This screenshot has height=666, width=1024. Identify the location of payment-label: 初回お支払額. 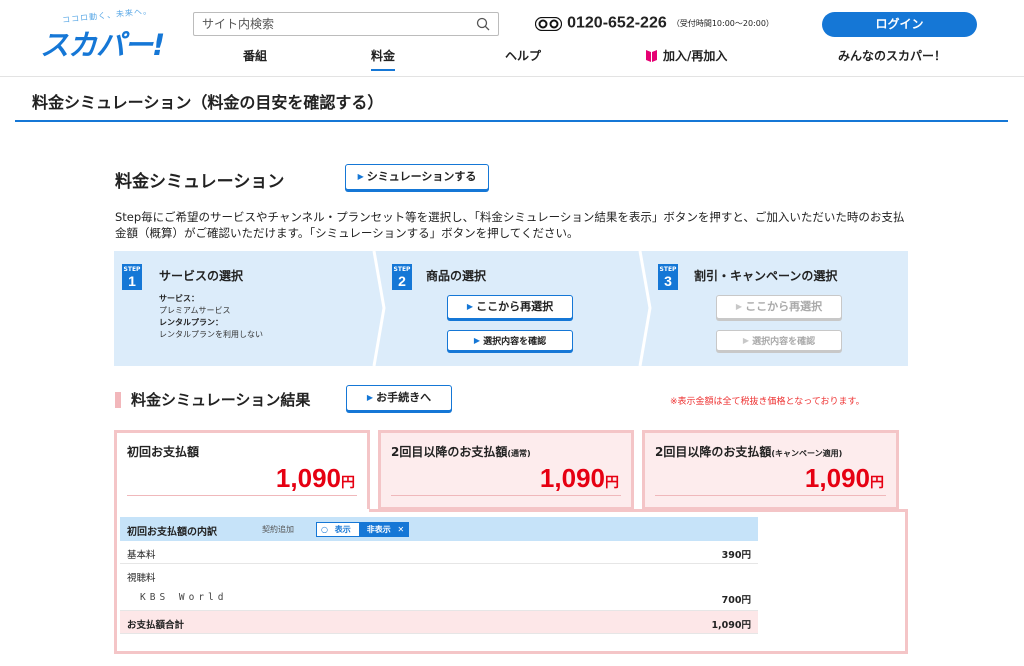
(163, 452).